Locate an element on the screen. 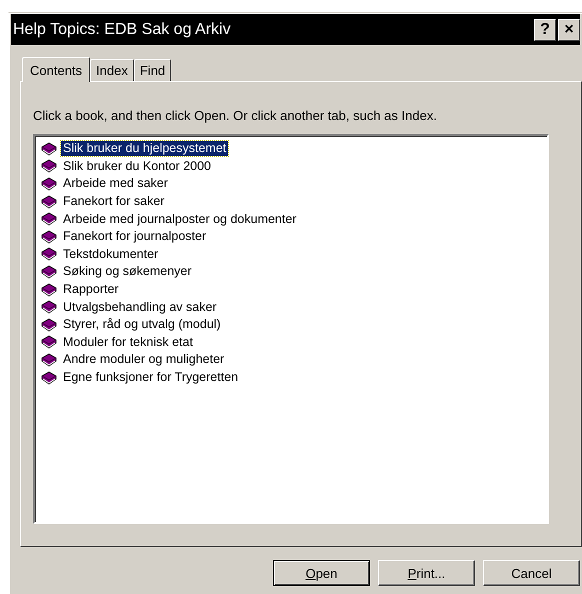  help-button: ? is located at coordinates (545, 29).